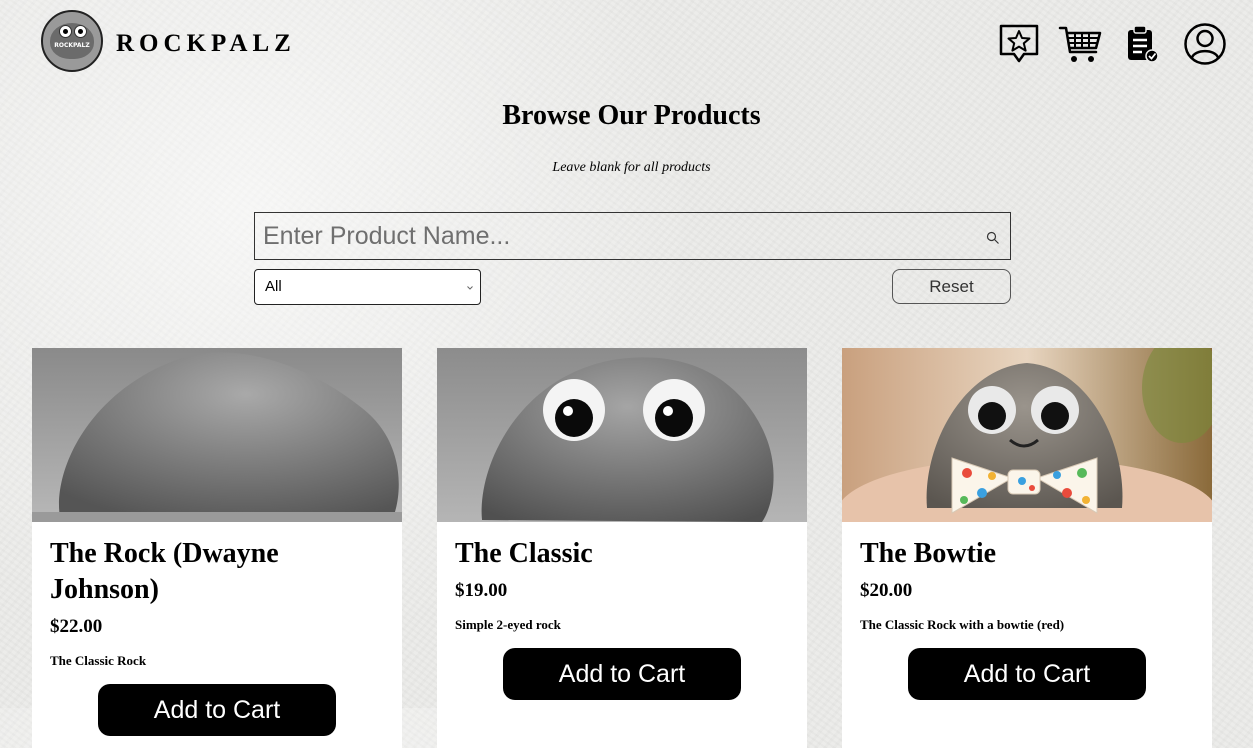 This screenshot has width=1253, height=748. What do you see at coordinates (470, 288) in the screenshot?
I see `chevron-down-icon` at bounding box center [470, 288].